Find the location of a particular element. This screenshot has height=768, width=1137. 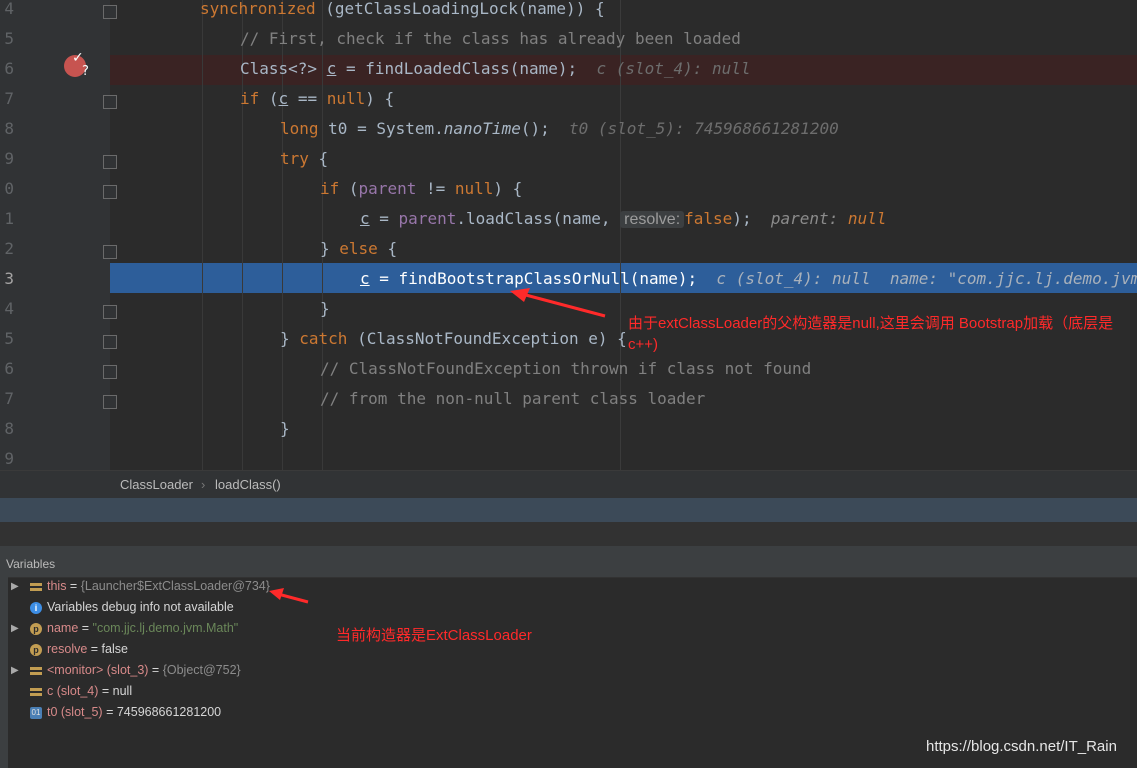

inline-debug-value: null is located at coordinates (867, 218).